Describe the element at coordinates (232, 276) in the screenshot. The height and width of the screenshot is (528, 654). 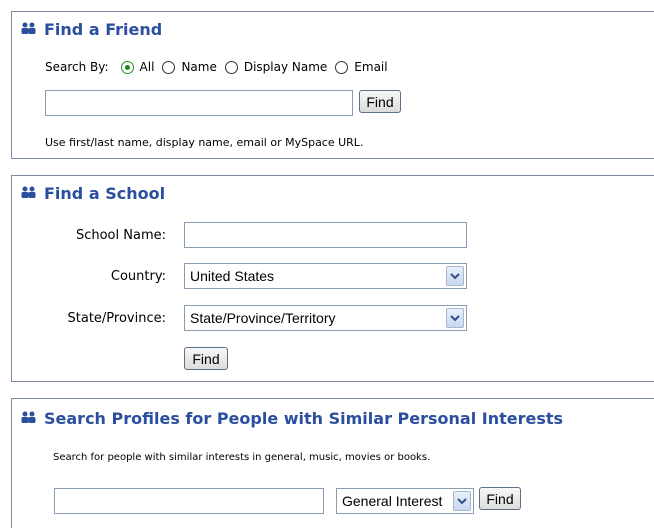
I see `country-select-value: United States` at that location.